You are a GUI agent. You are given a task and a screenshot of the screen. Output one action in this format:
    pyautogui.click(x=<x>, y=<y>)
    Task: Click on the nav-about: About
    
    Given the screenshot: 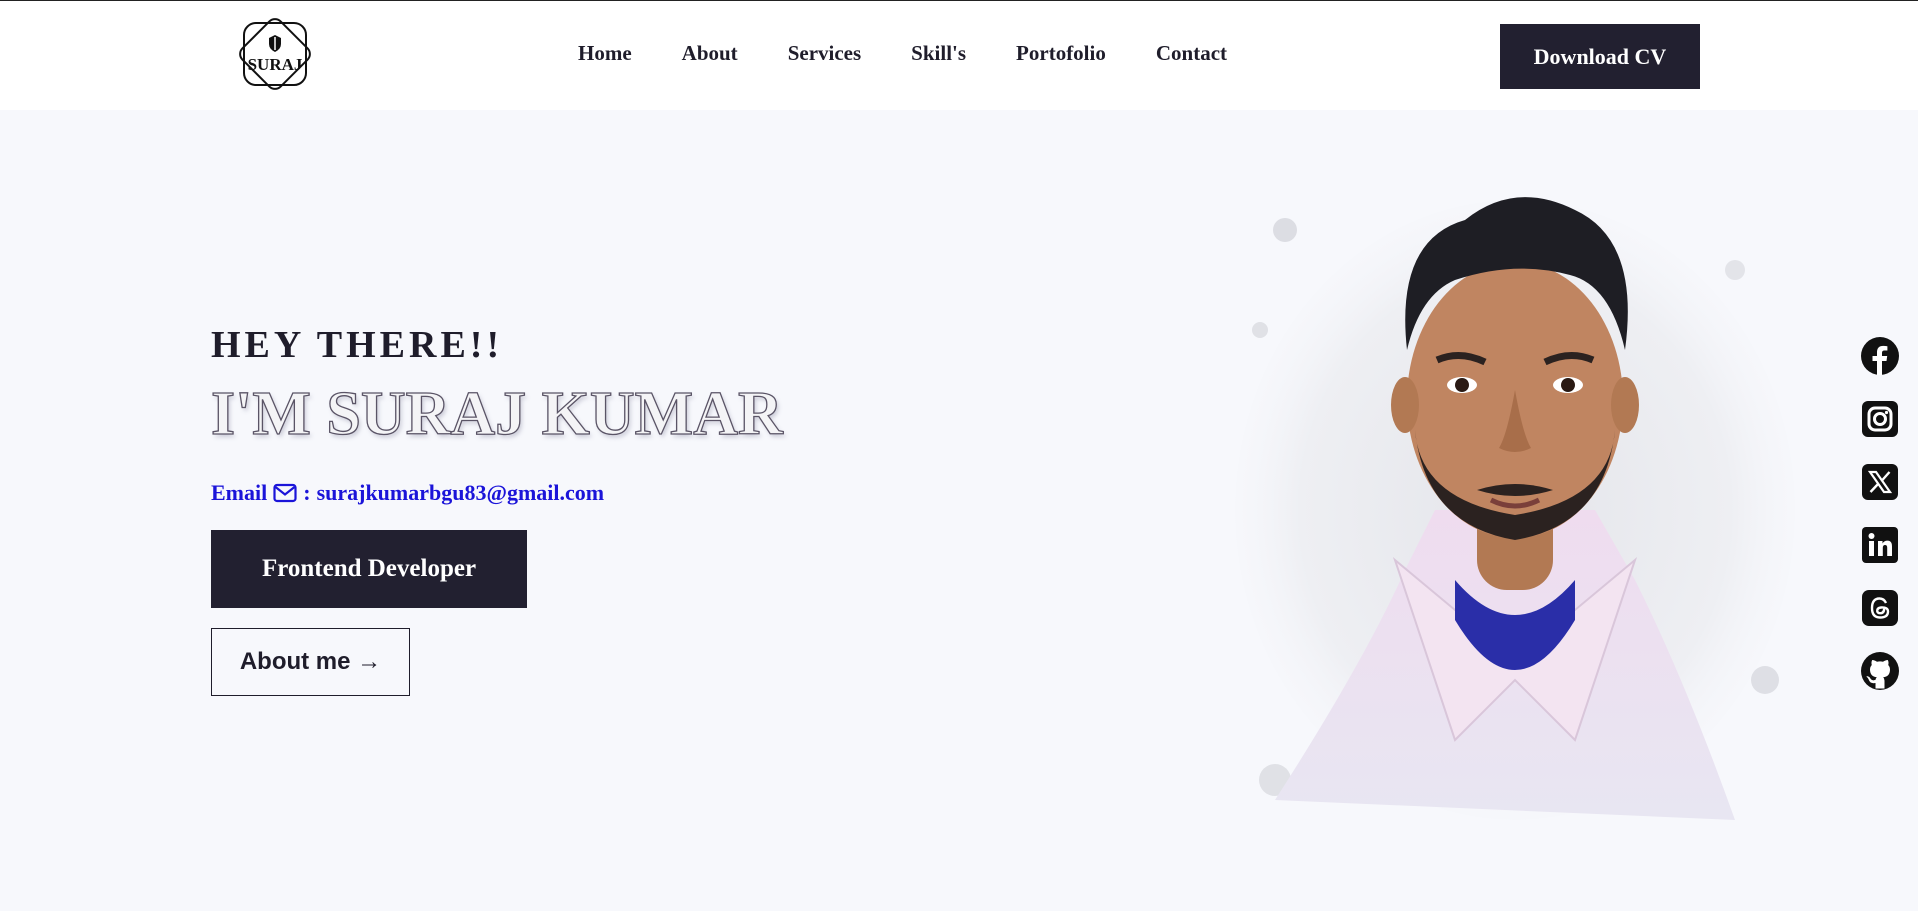 What is the action you would take?
    pyautogui.click(x=710, y=53)
    